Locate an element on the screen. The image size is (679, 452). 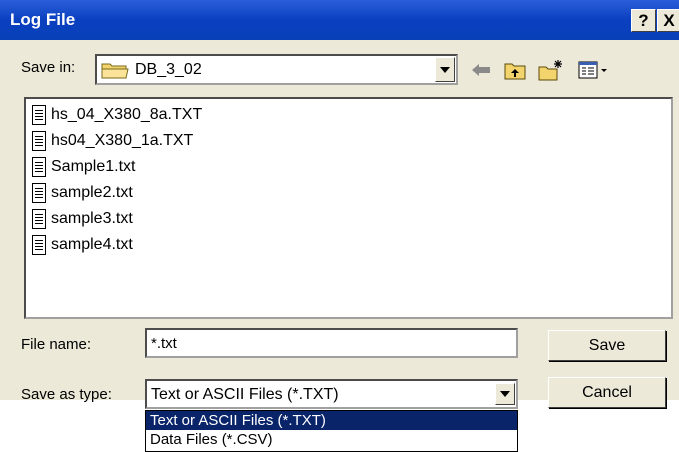
file-item: sample2.txt is located at coordinates (82, 193).